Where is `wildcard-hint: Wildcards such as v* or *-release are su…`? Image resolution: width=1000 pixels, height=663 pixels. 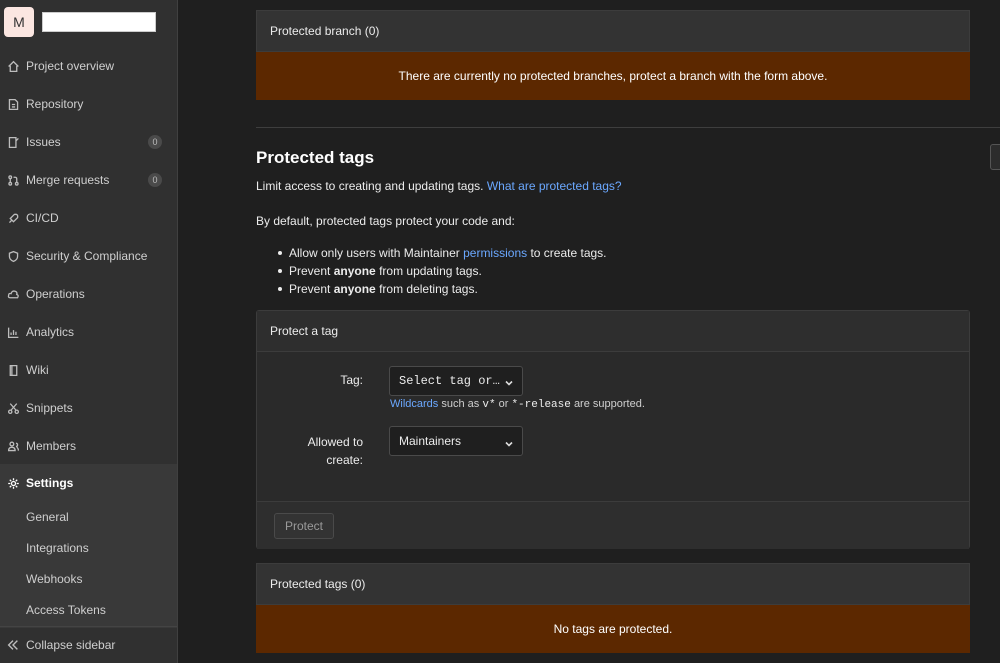 wildcard-hint: Wildcards such as v* or *-release are su… is located at coordinates (517, 404).